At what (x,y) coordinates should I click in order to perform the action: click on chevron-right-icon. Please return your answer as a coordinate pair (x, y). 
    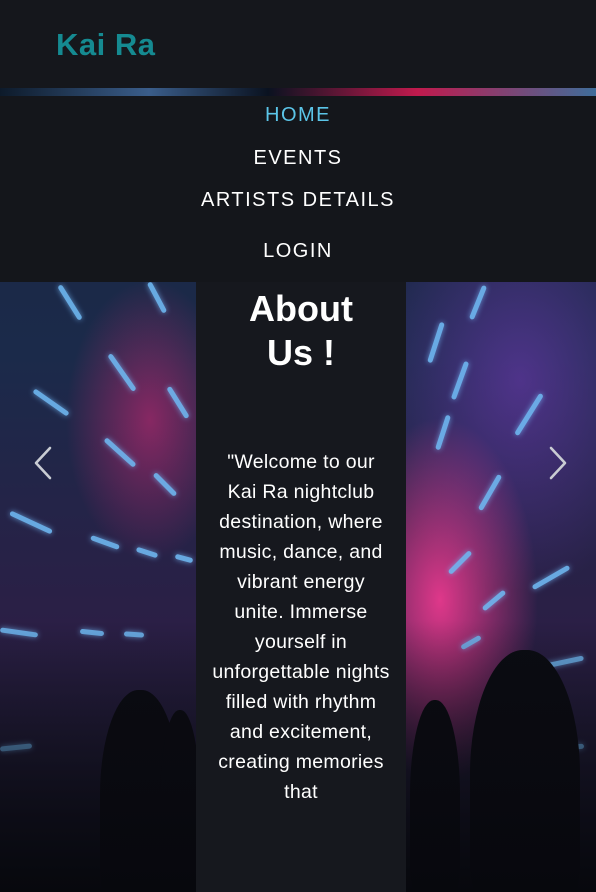
    Looking at the image, I should click on (558, 463).